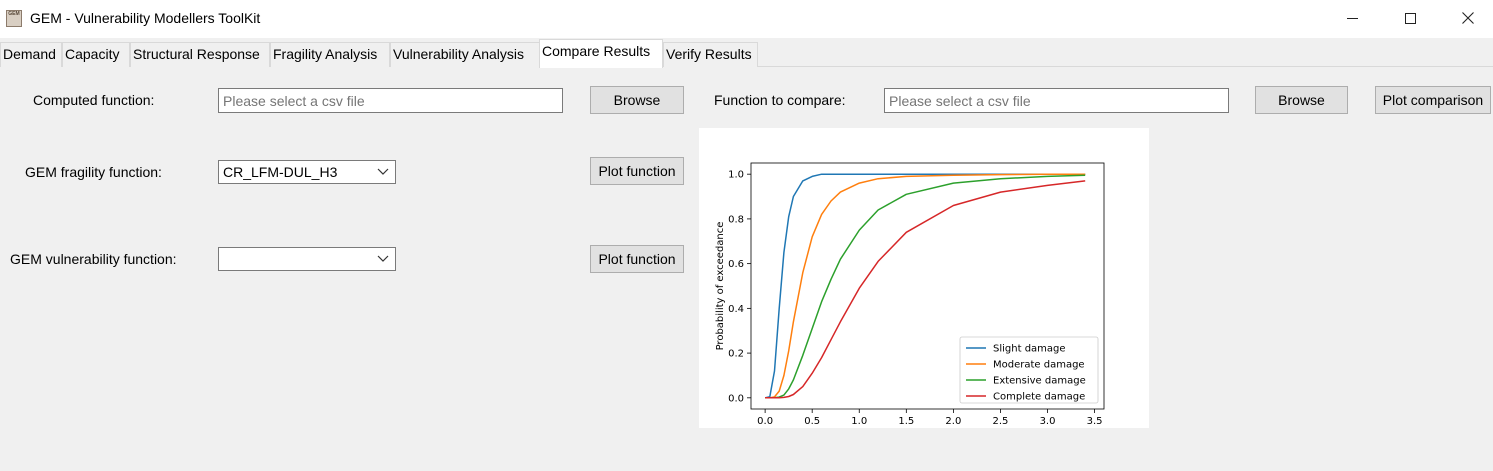 The width and height of the screenshot is (1493, 471). I want to click on browse-computed-button: Browse, so click(637, 100).